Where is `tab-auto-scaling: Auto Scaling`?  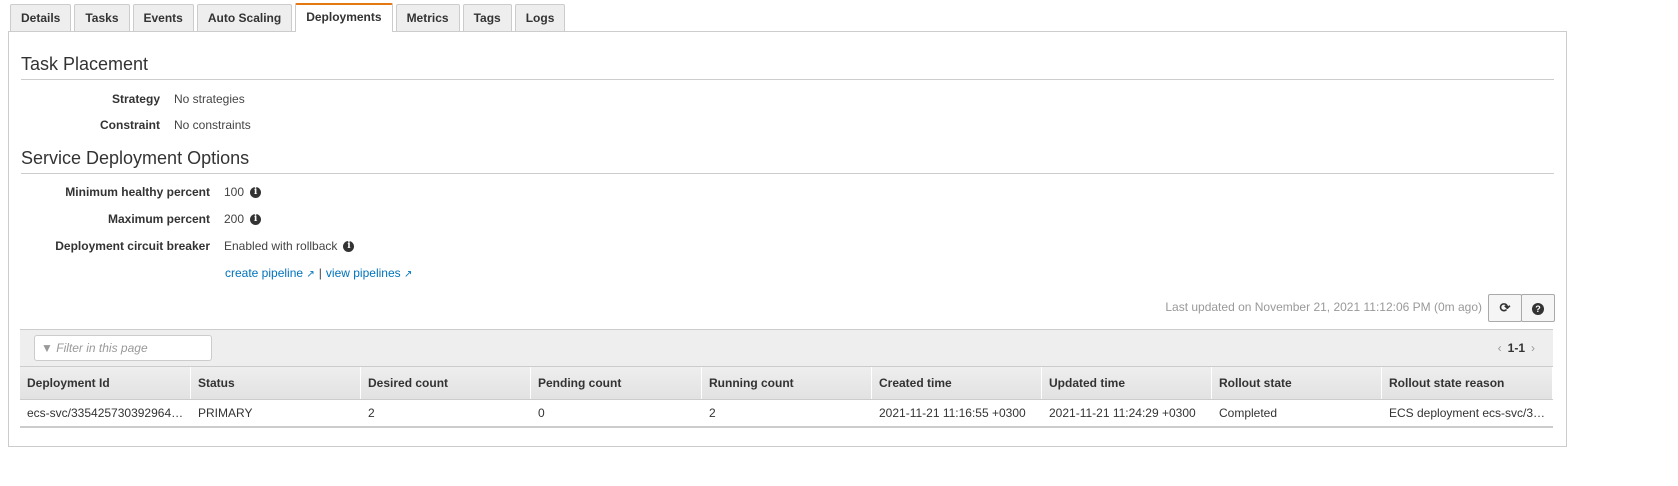 tab-auto-scaling: Auto Scaling is located at coordinates (244, 17).